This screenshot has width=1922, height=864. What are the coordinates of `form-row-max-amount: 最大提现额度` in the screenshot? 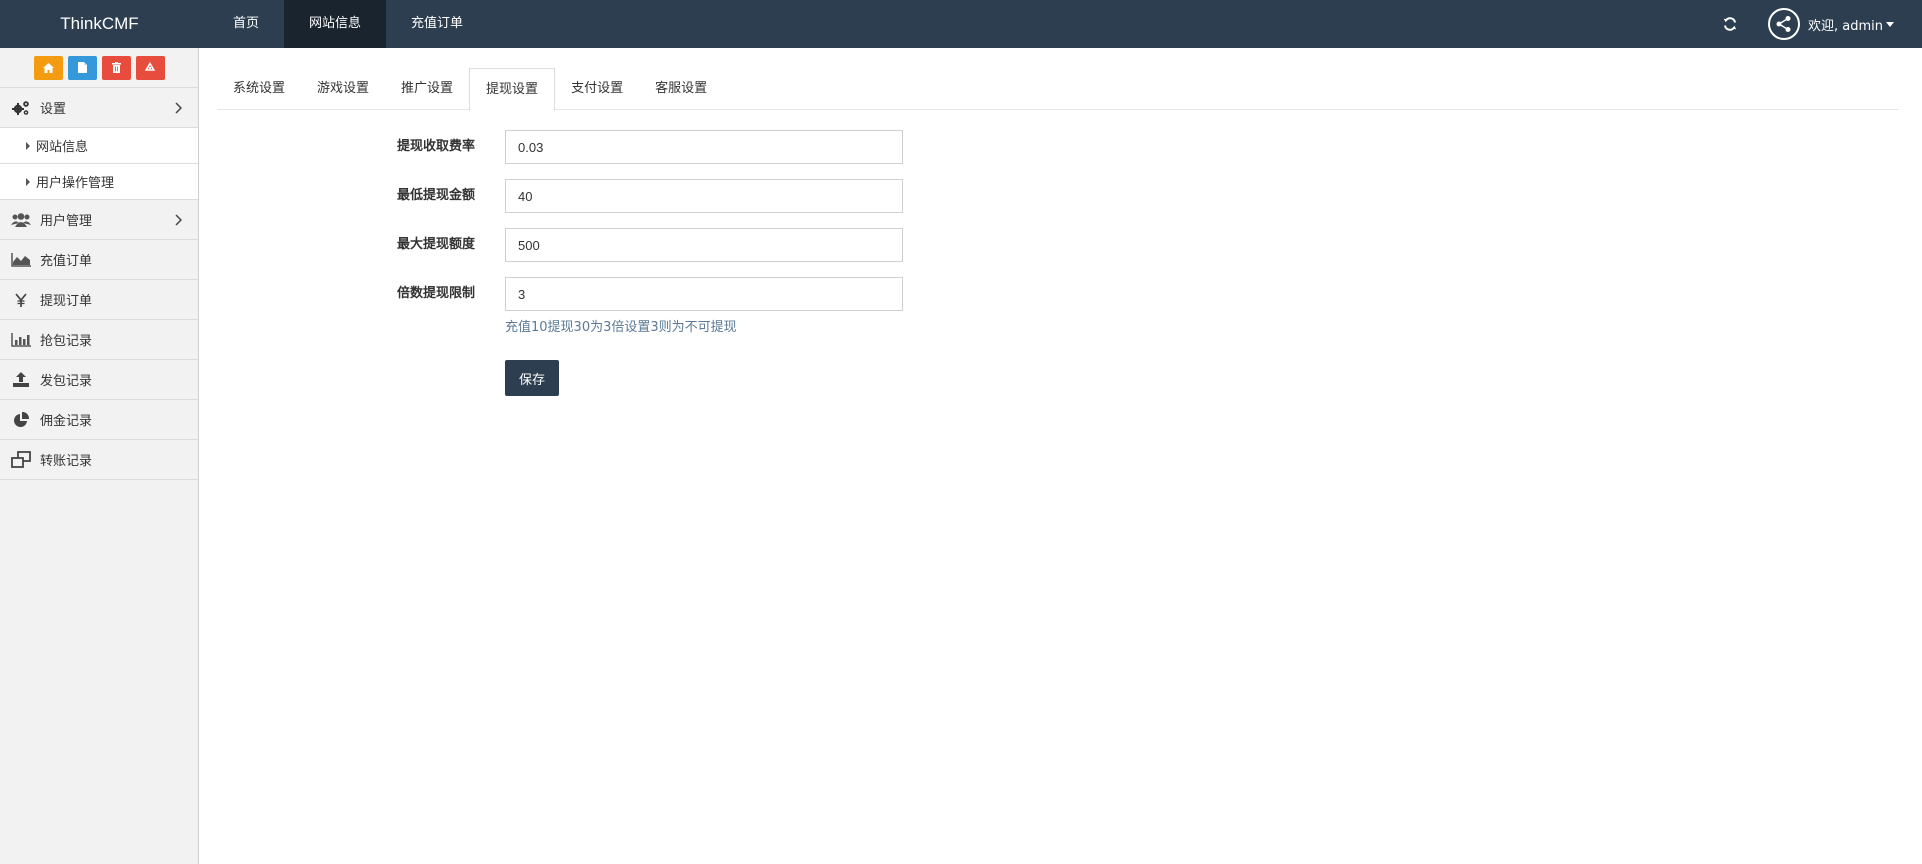 It's located at (600, 245).